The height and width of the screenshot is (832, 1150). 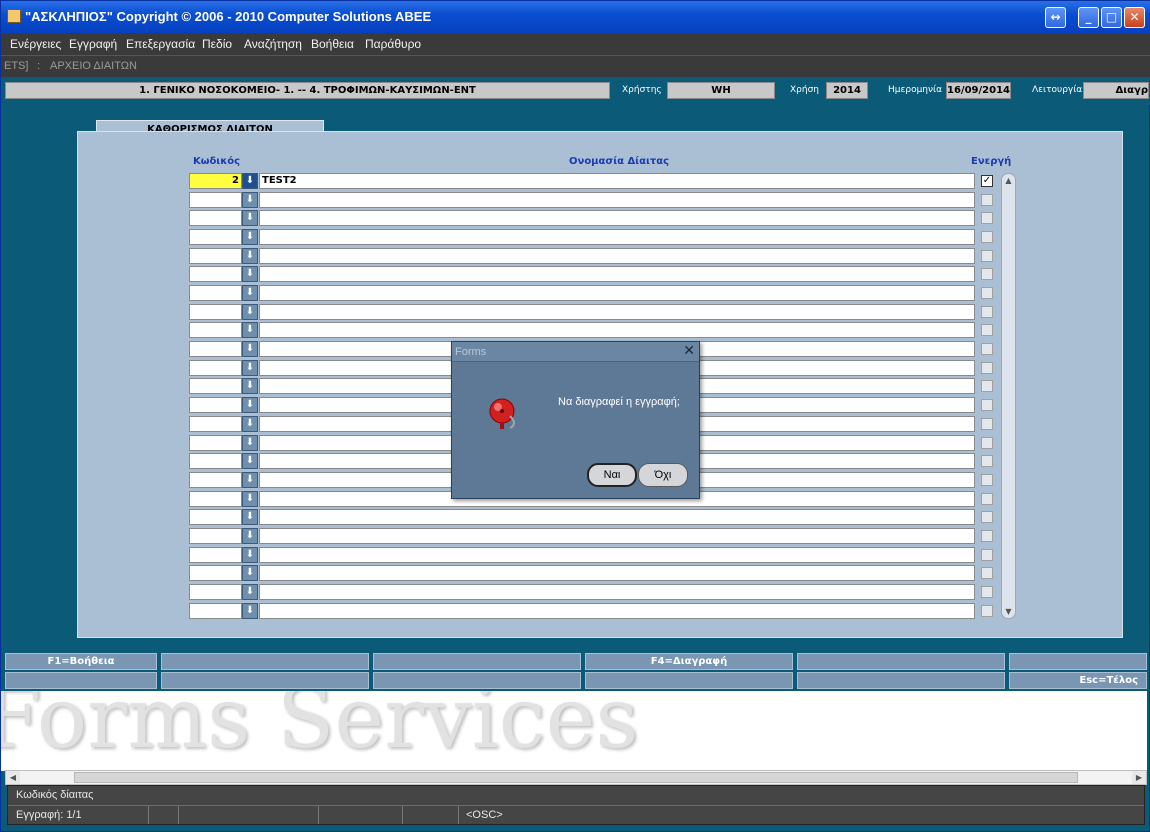 I want to click on minimize-button: _, so click(x=1088, y=17).